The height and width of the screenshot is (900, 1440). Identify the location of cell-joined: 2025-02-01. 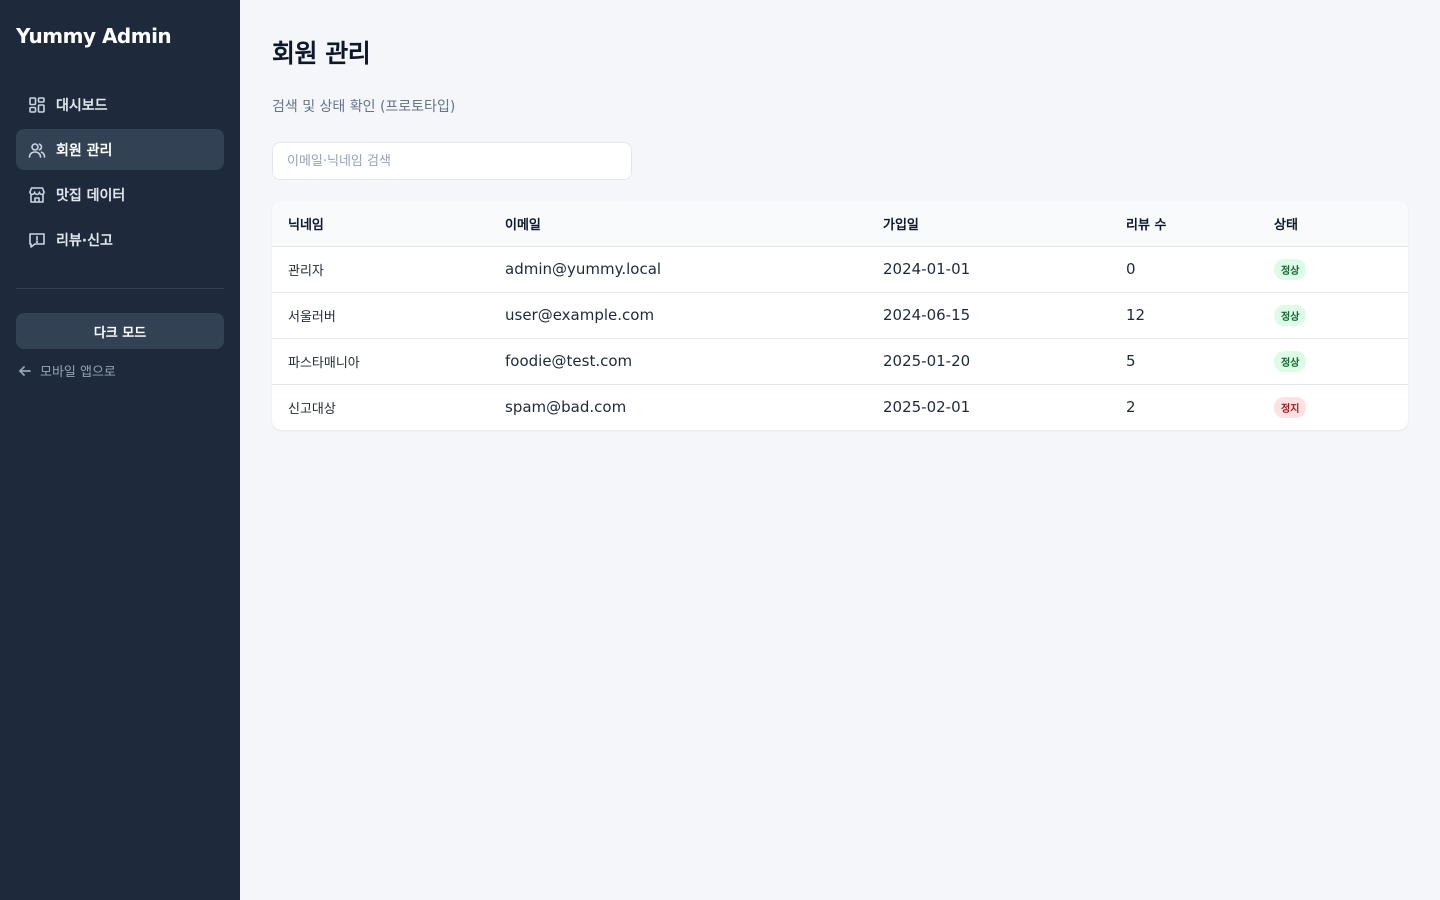
(927, 407).